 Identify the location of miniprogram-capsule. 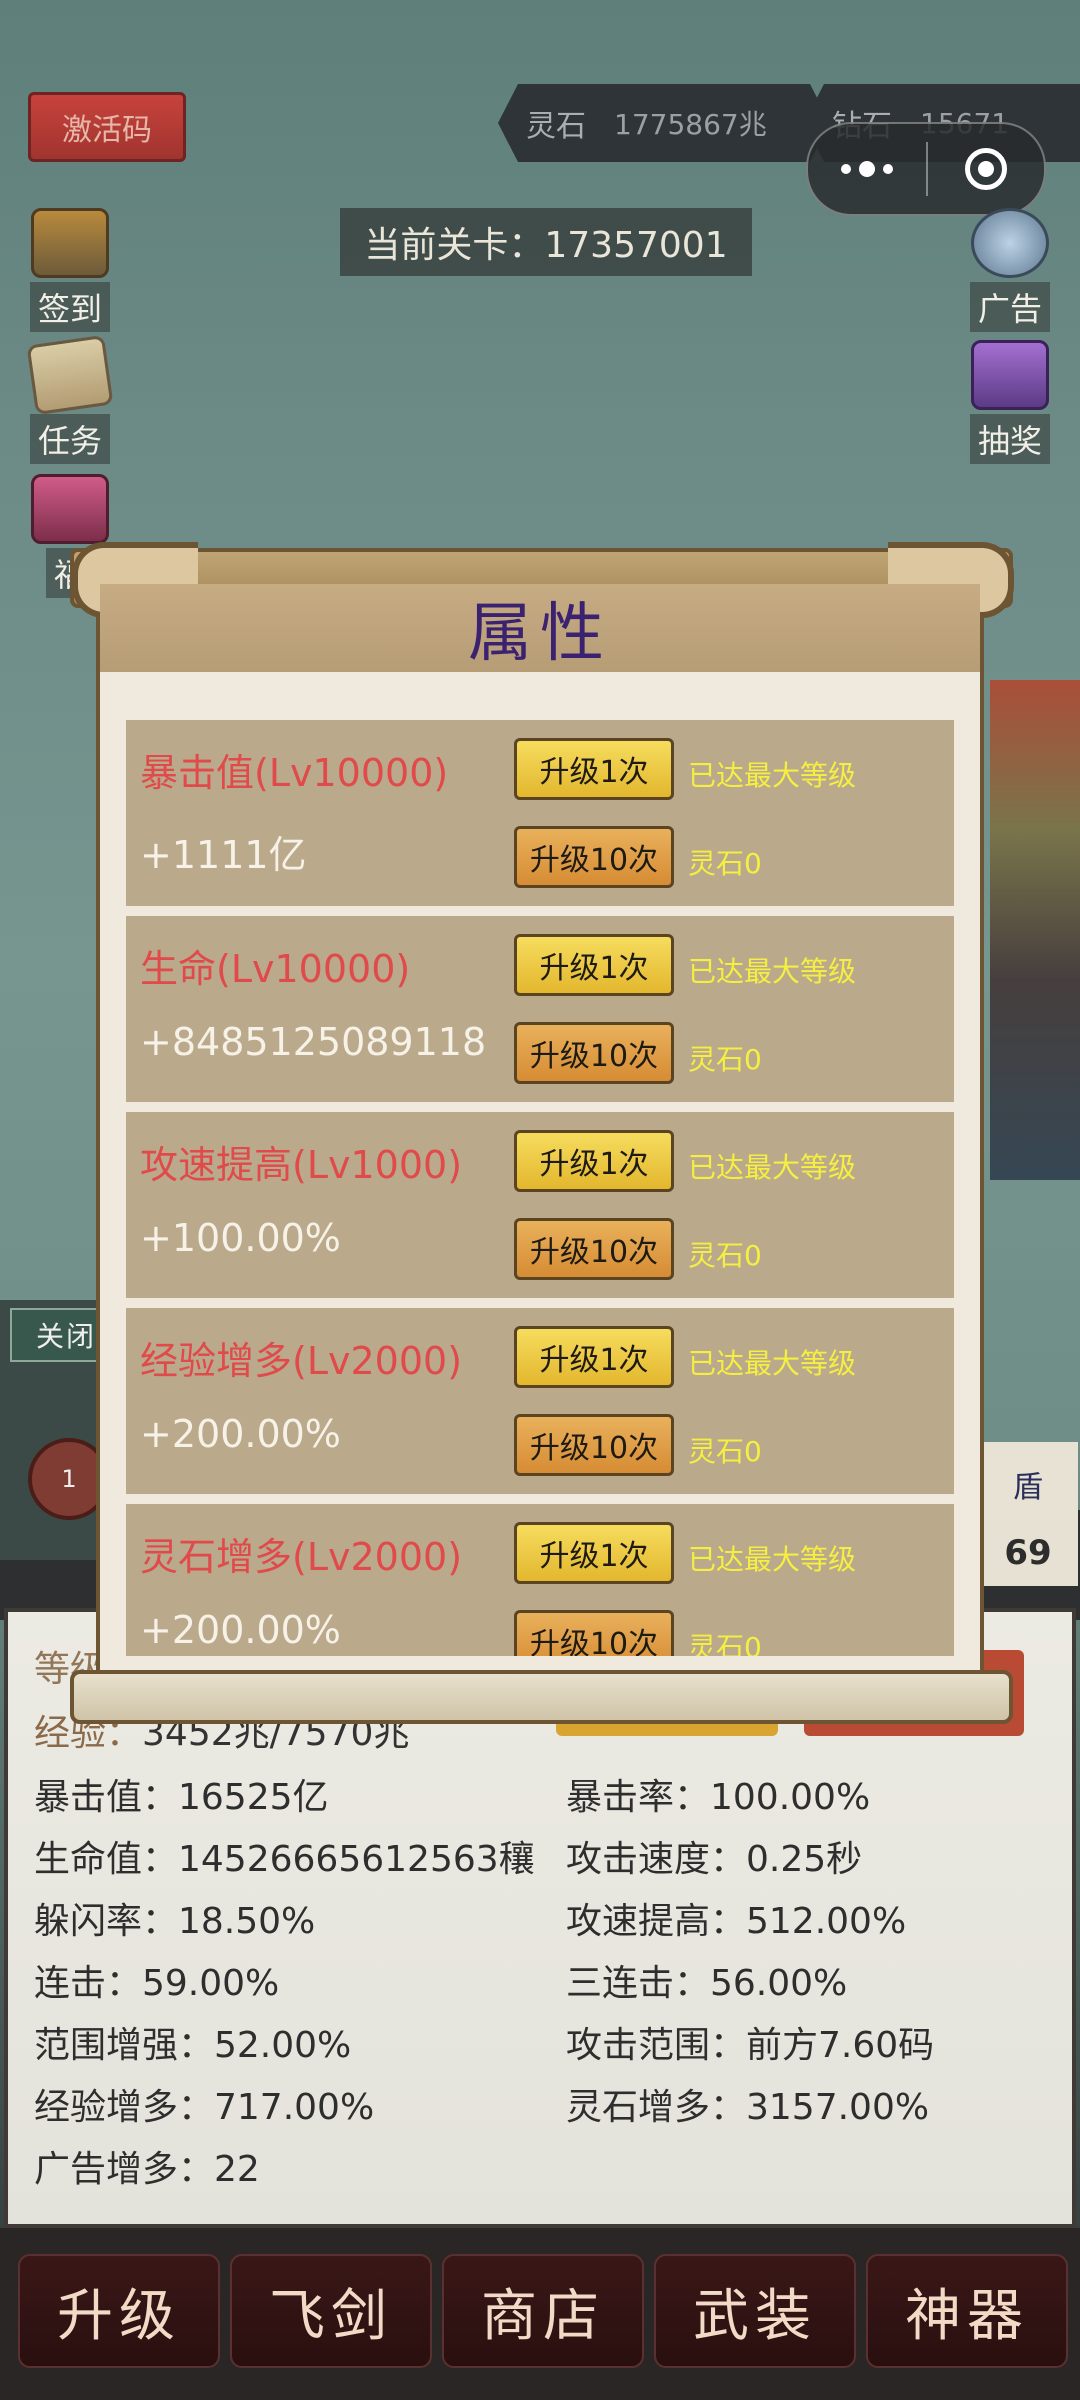
(926, 169).